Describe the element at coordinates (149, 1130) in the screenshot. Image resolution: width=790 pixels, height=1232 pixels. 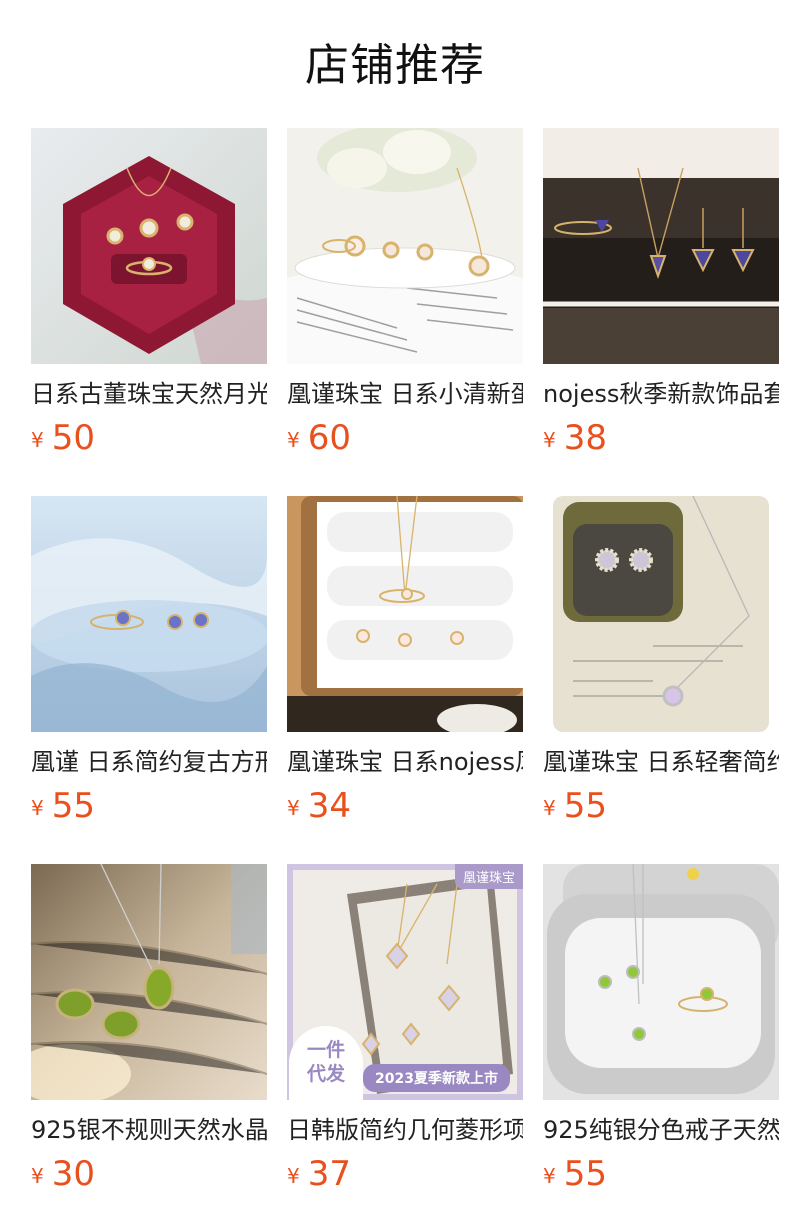
I see `product-name: 925银不规则天然水晶项链耳钉` at that location.